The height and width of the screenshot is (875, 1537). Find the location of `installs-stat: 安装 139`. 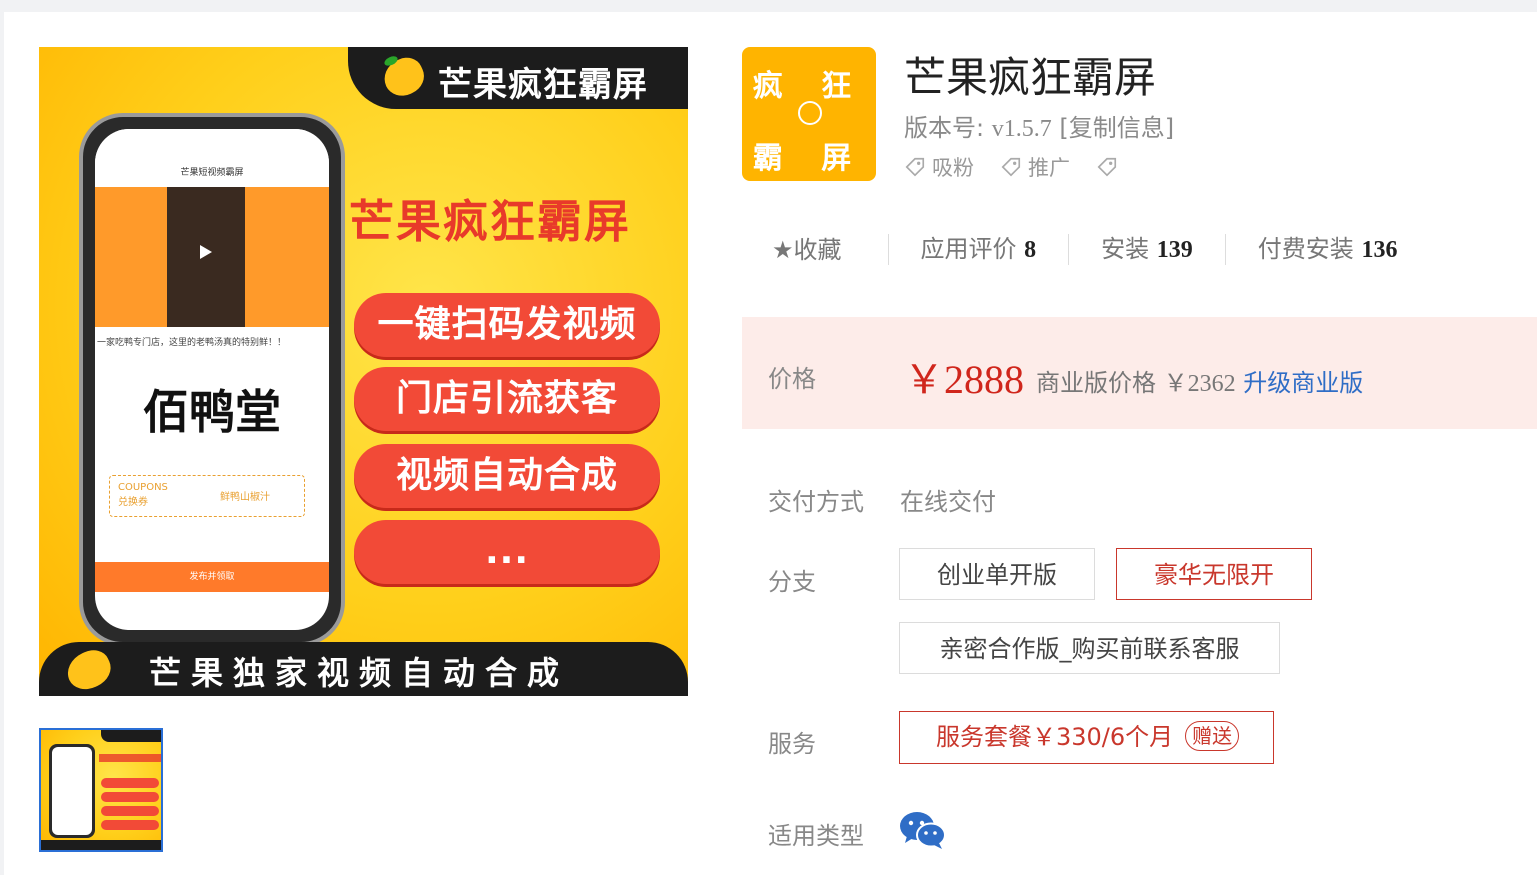

installs-stat: 安装 139 is located at coordinates (1146, 249).